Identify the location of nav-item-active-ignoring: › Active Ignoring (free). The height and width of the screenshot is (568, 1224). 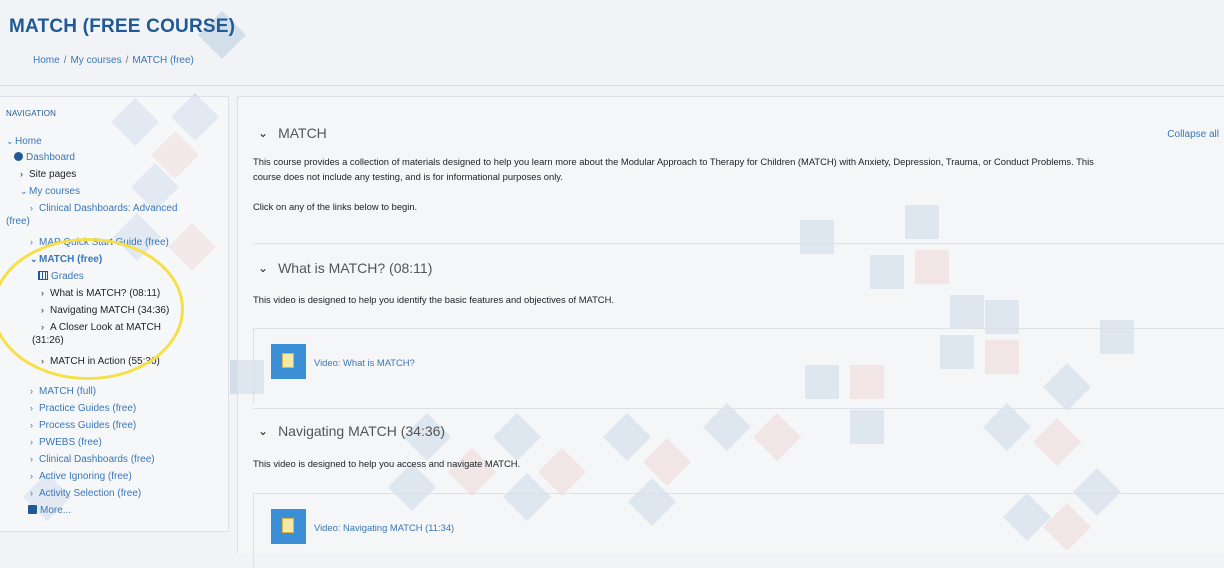
(81, 476).